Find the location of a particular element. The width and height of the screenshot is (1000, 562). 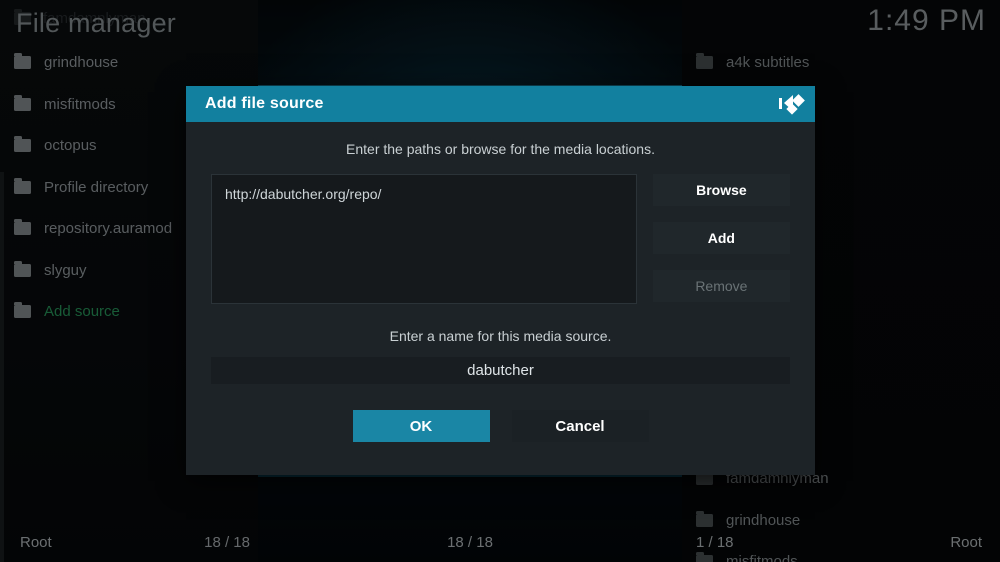

add-button: Add is located at coordinates (721, 238).